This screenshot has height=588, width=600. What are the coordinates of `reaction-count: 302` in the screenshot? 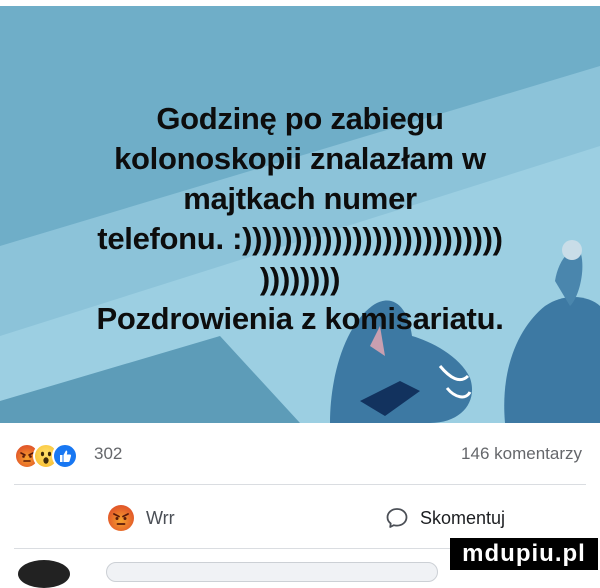 It's located at (108, 454).